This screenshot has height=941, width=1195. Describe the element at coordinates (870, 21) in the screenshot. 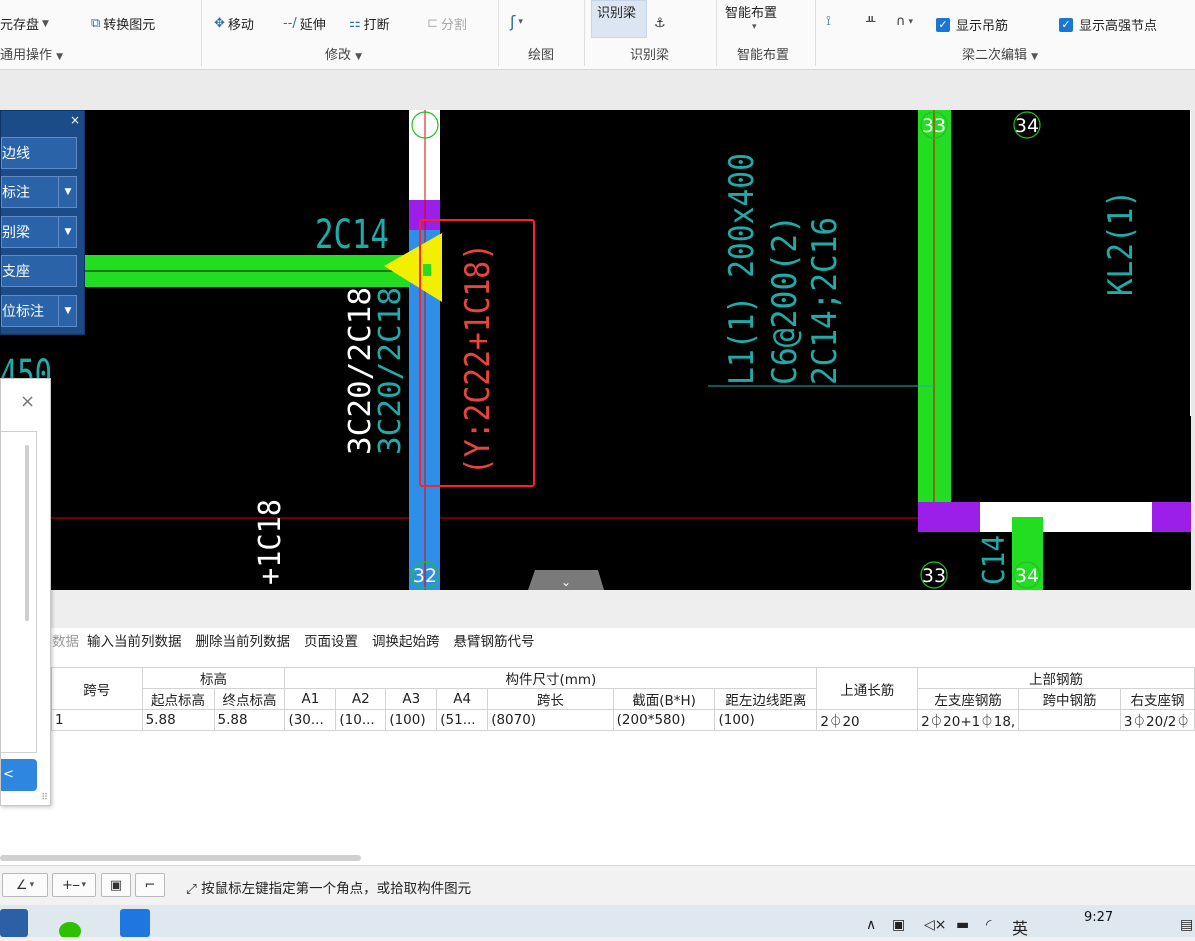

I see `support-tool-button: ᚇ` at that location.